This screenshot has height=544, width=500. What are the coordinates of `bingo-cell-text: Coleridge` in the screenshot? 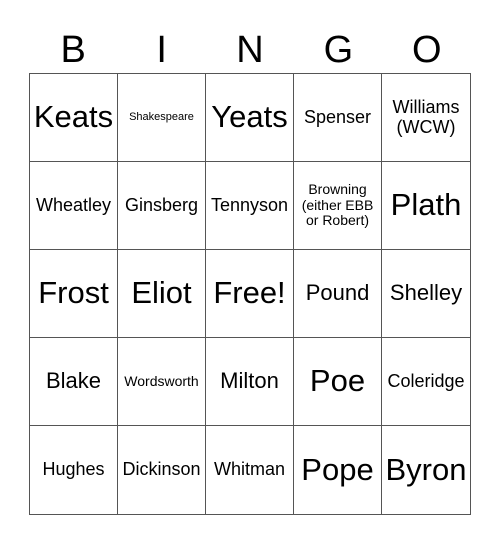 It's located at (426, 380).